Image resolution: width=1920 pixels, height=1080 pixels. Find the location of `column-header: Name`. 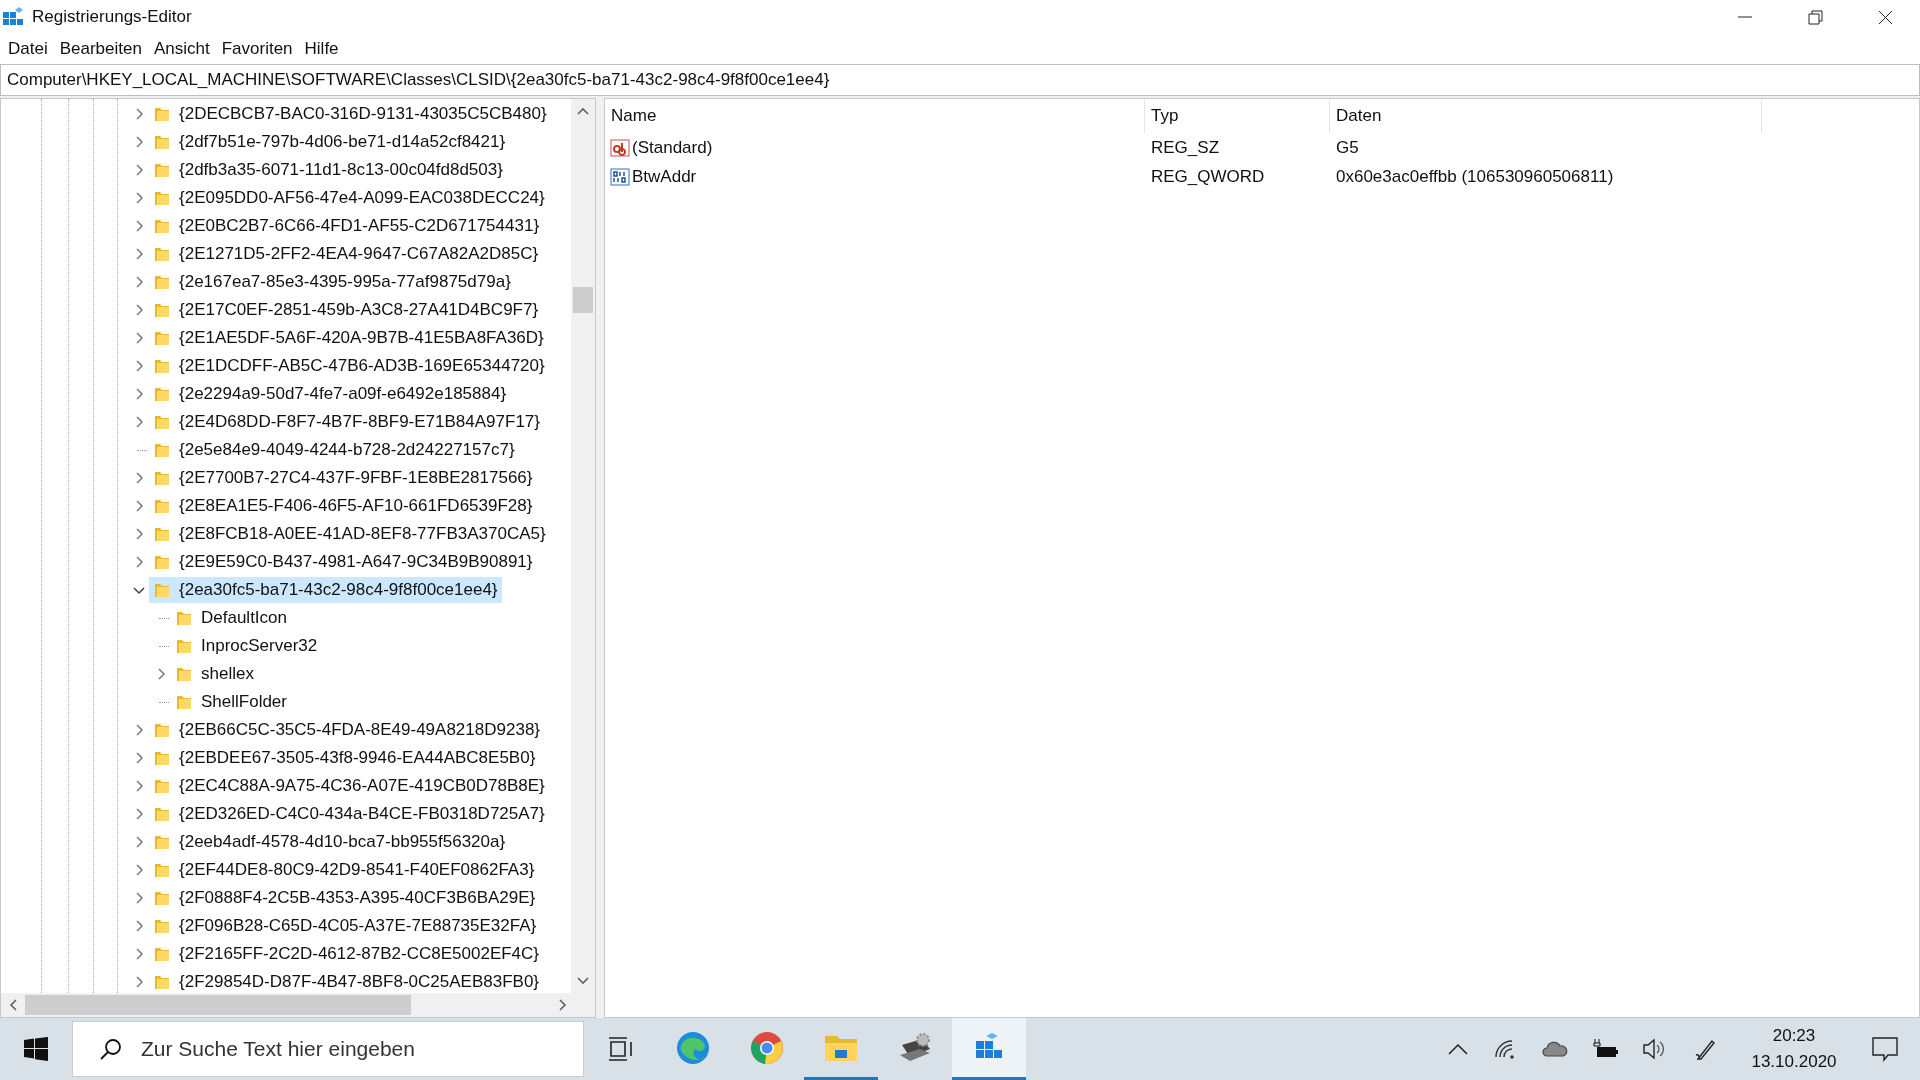

column-header: Name is located at coordinates (875, 116).